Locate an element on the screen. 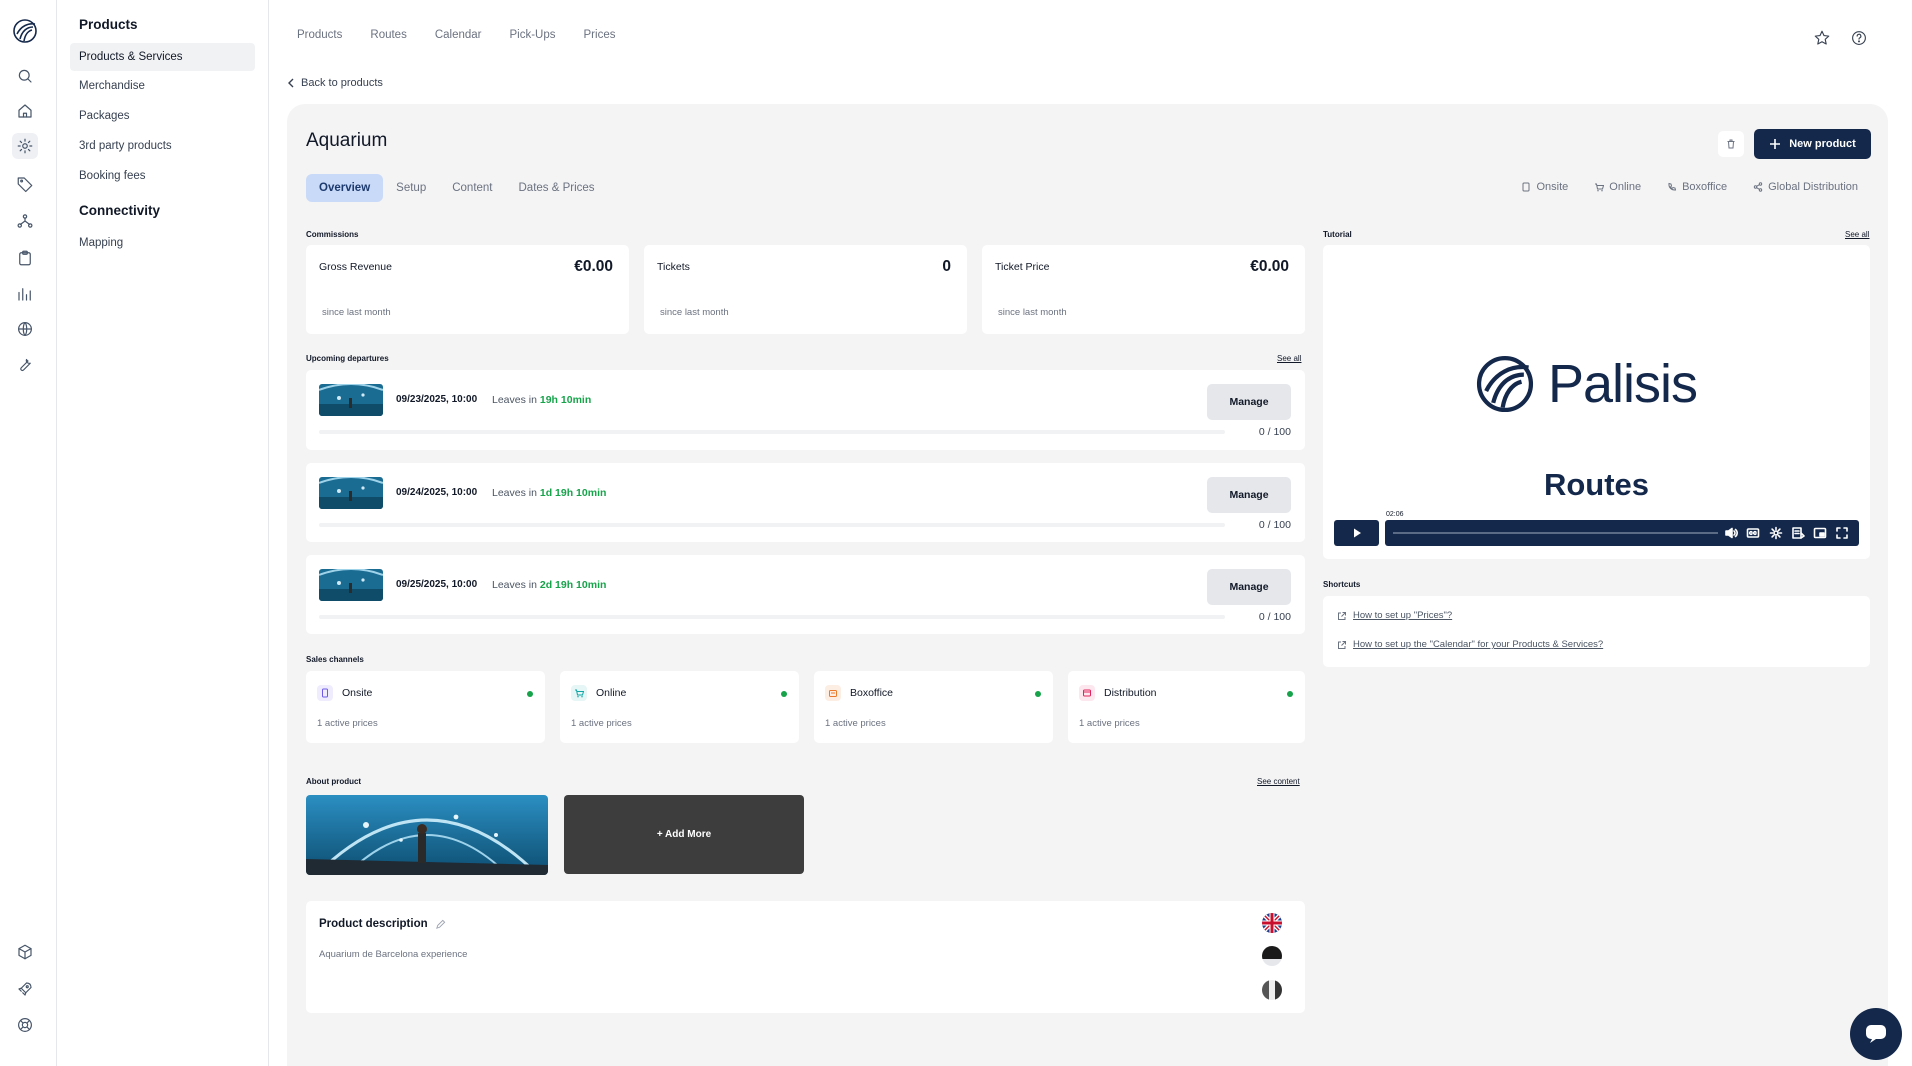  product-photo is located at coordinates (427, 835).